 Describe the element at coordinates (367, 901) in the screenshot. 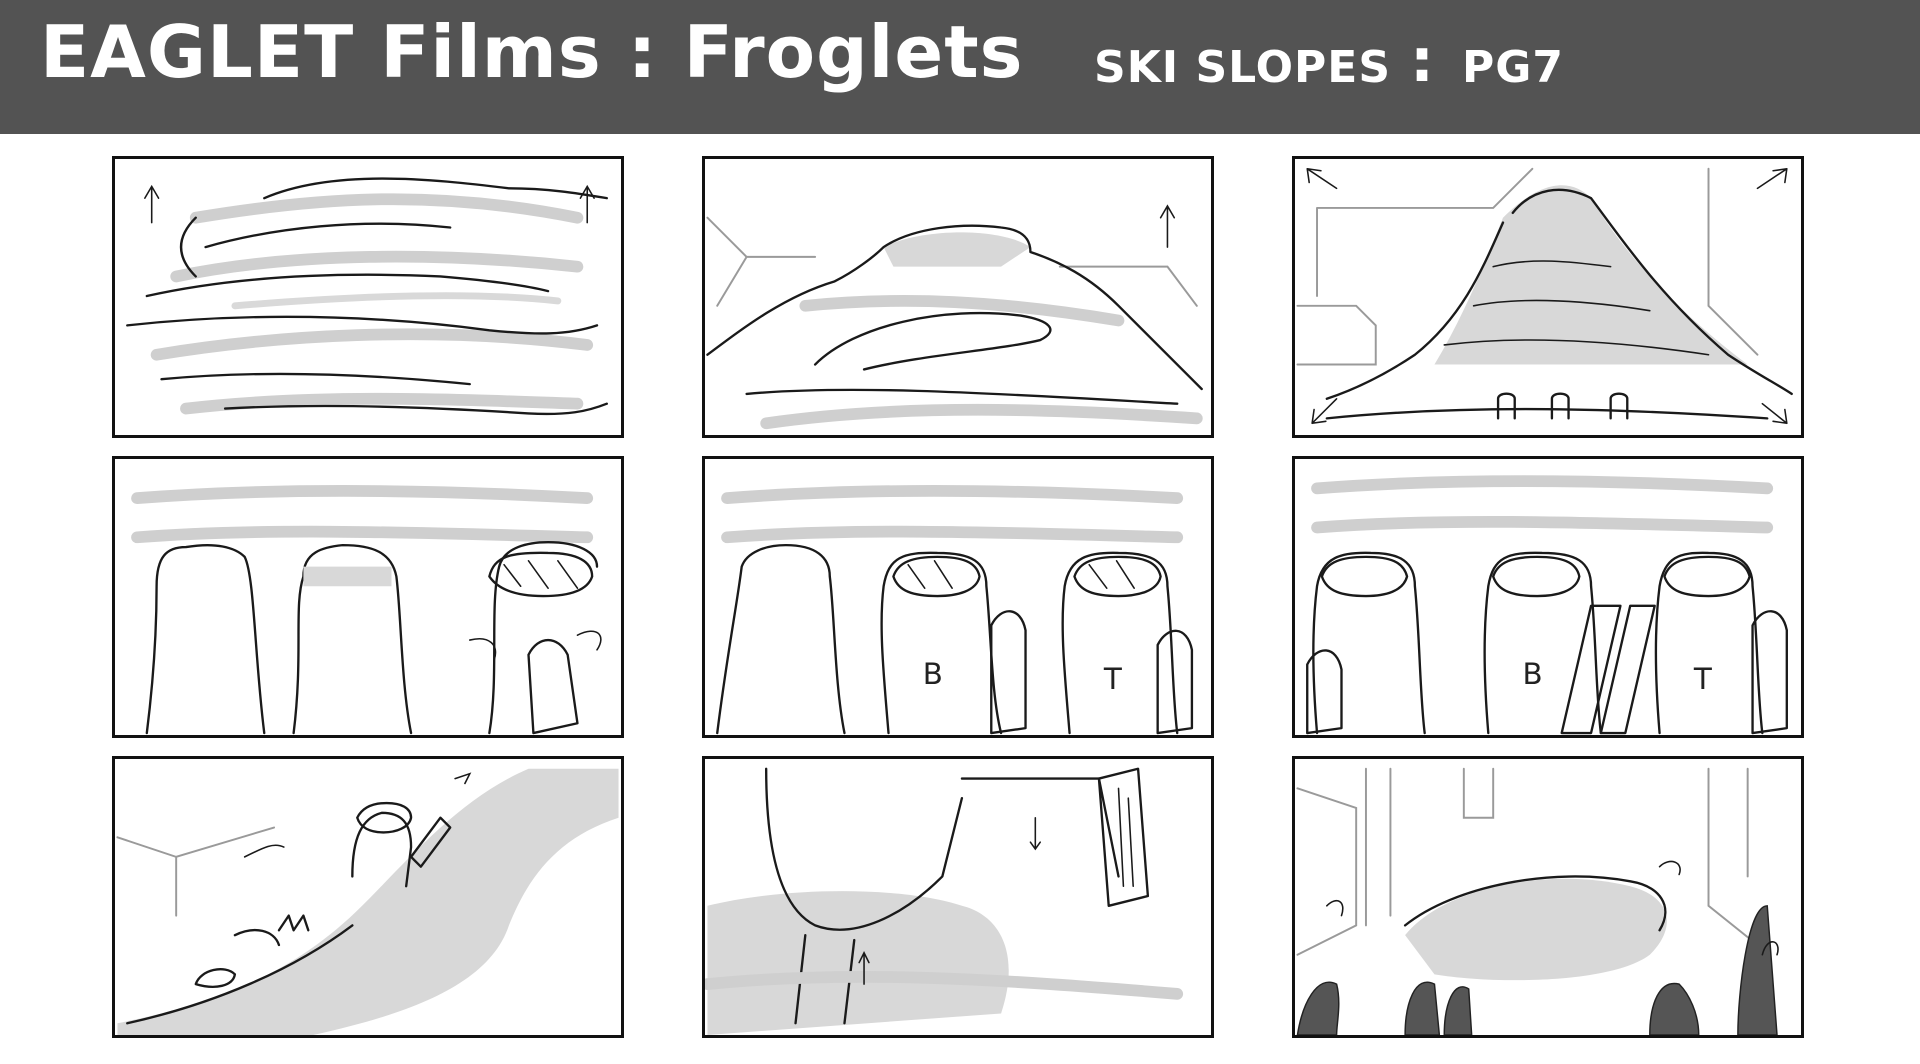

I see `panel-7-sketch` at that location.